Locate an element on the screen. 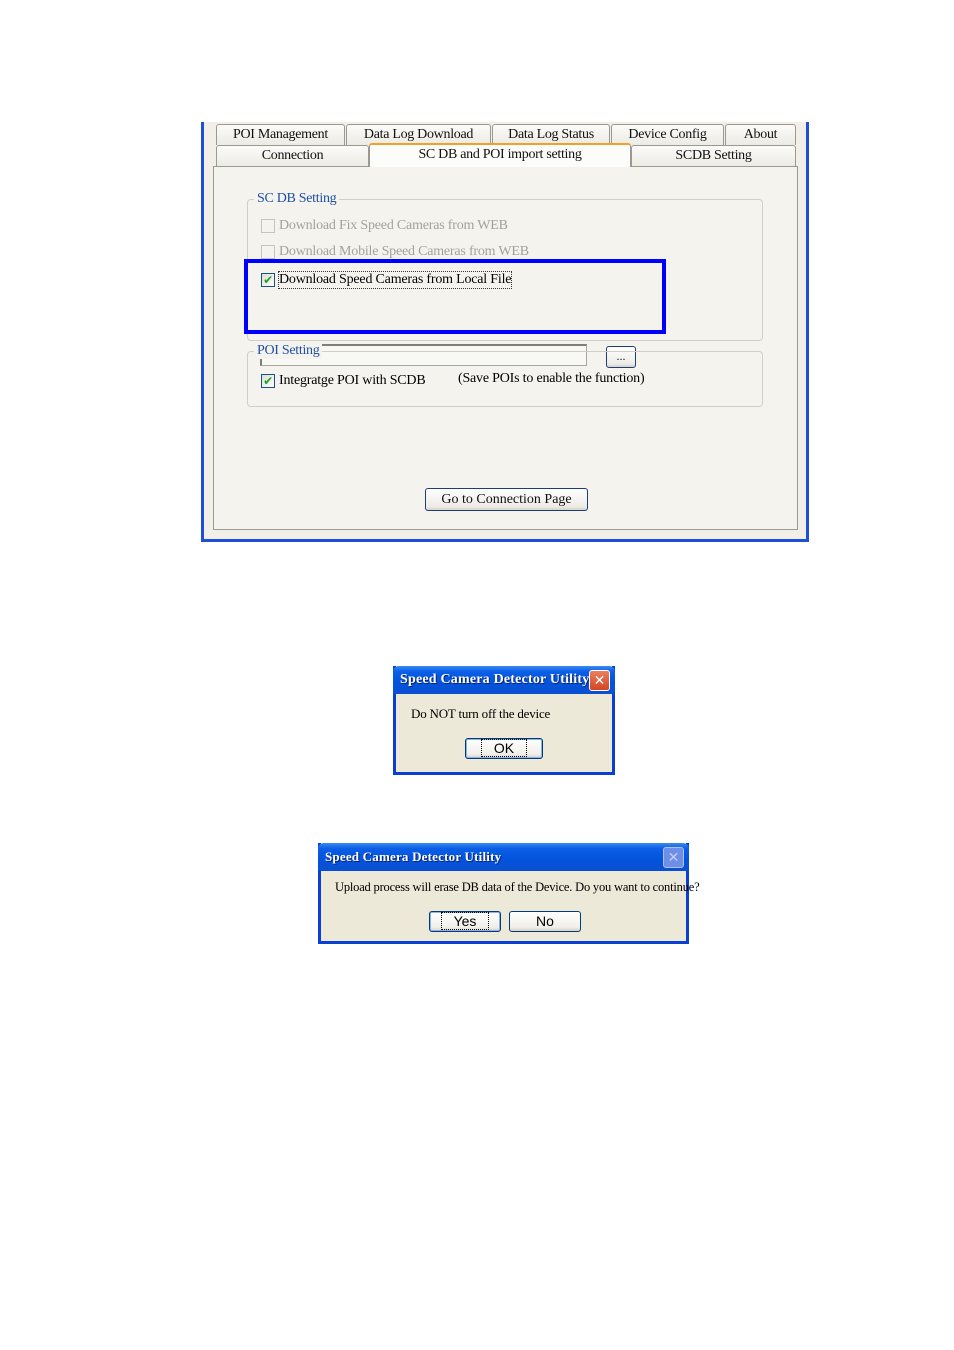 The height and width of the screenshot is (1350, 954). integrate-poi-label: Integratge POI with SCDB is located at coordinates (352, 380).